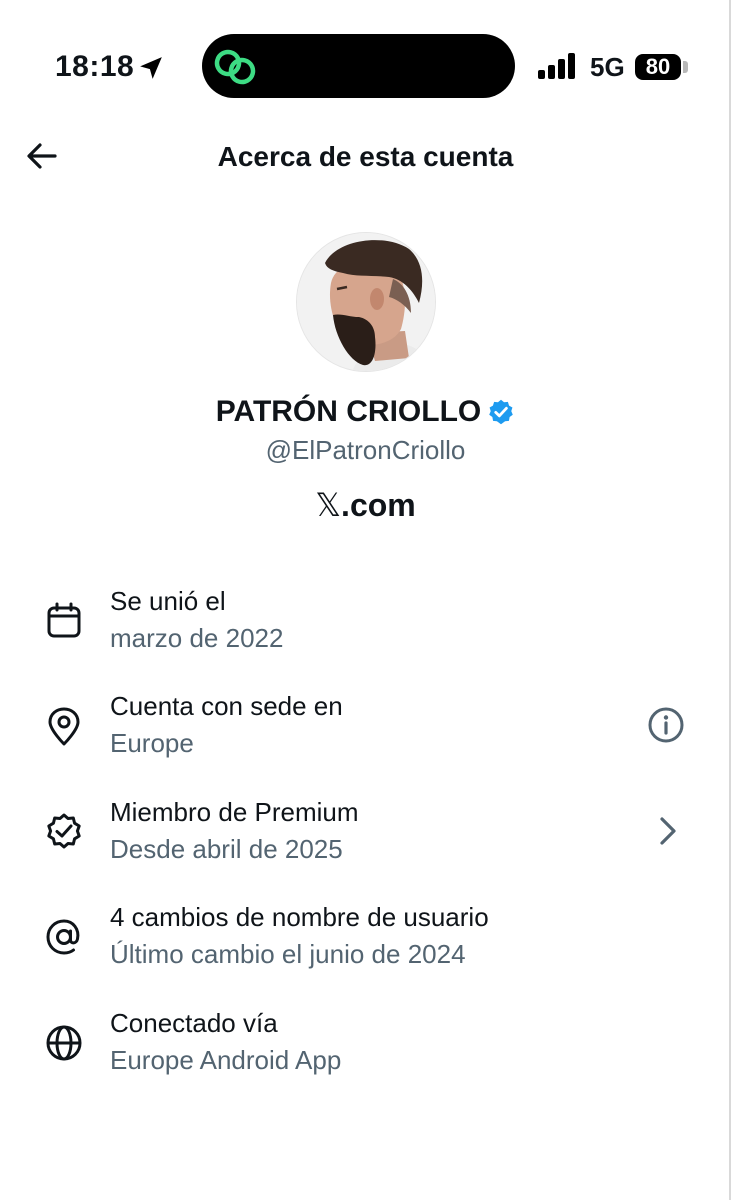 The image size is (731, 1200). I want to click on battery-tip, so click(685, 67).